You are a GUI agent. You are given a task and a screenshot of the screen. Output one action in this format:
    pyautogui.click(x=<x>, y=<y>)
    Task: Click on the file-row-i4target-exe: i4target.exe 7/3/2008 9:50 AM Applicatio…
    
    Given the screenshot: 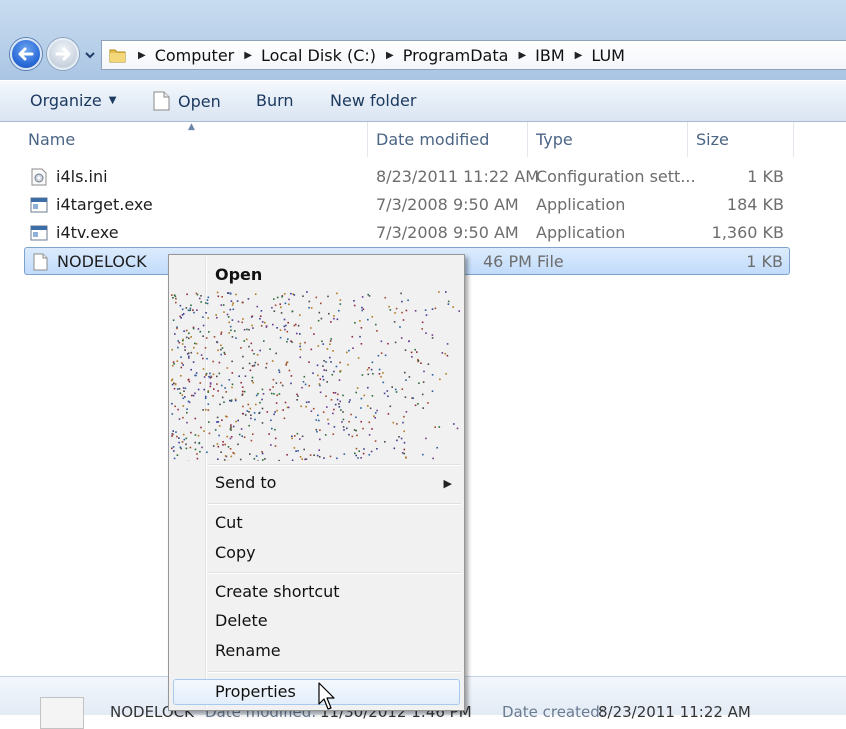 What is the action you would take?
    pyautogui.click(x=407, y=205)
    